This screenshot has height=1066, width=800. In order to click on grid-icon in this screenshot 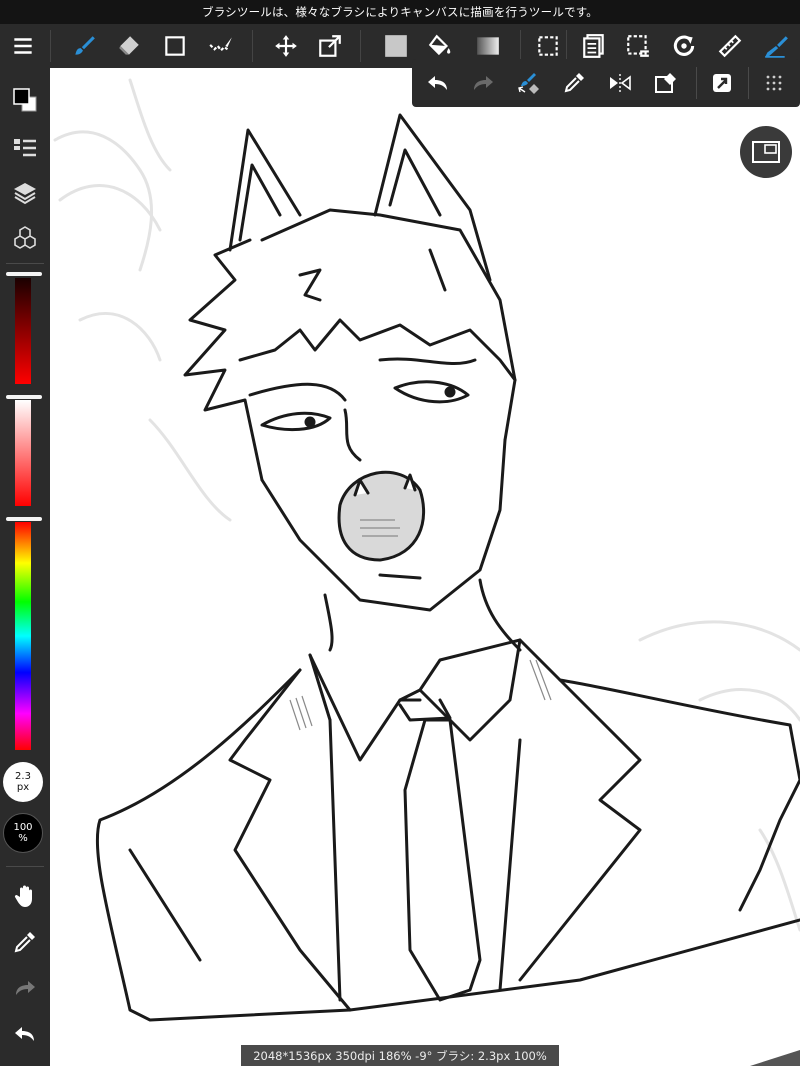, I will do `click(774, 83)`.